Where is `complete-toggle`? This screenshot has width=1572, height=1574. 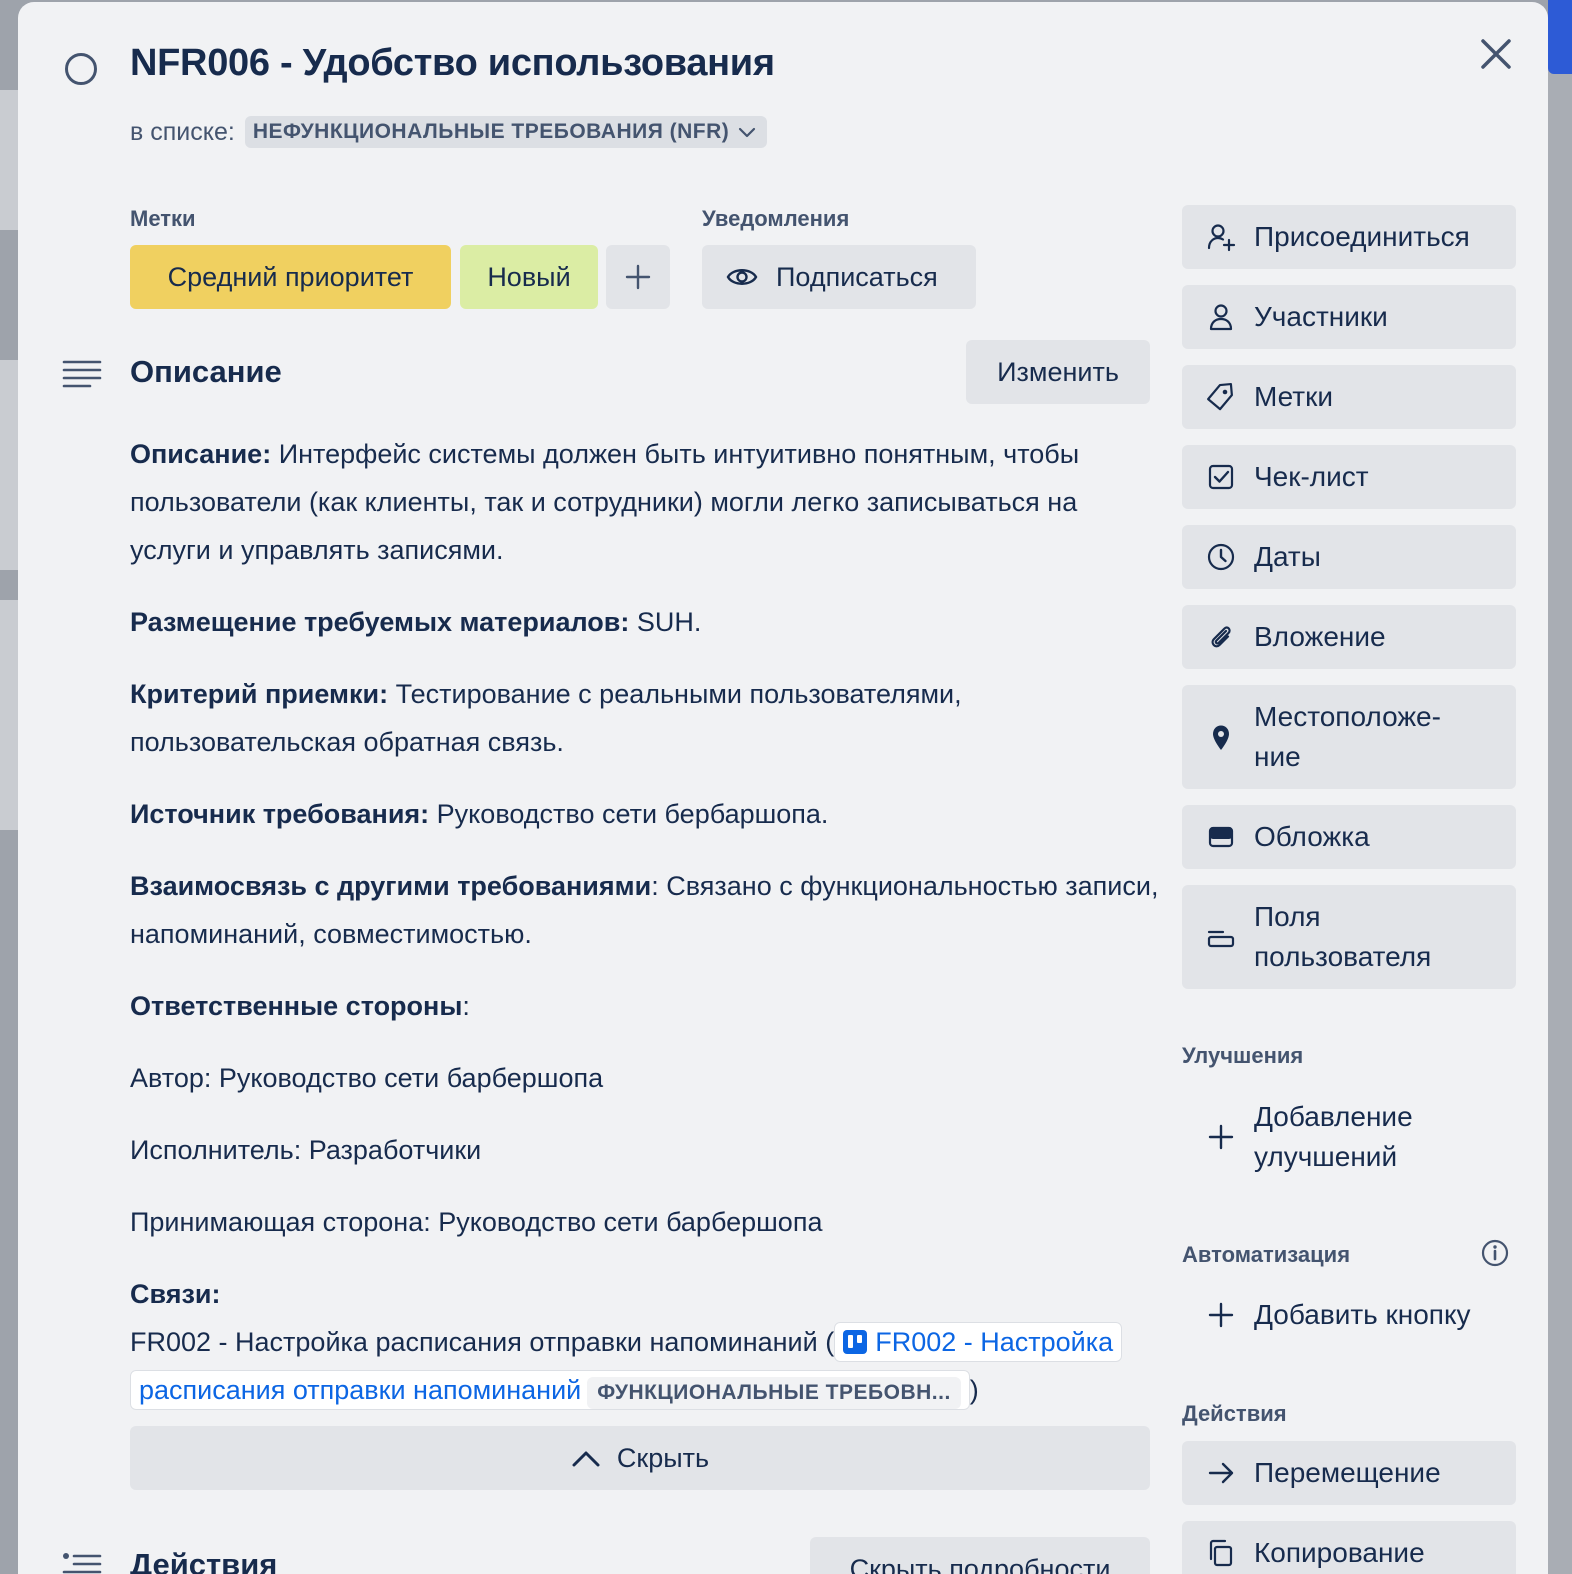 complete-toggle is located at coordinates (81, 69).